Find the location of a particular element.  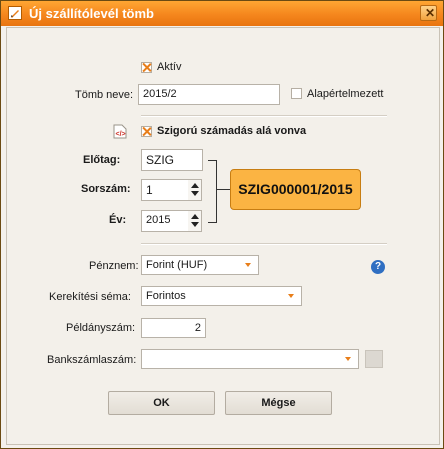

currency-select: Forint (HUF) is located at coordinates (200, 265).